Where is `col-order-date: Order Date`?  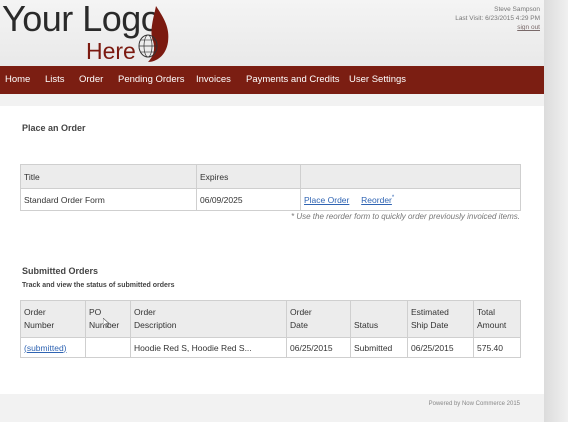
col-order-date: Order Date is located at coordinates (318, 319).